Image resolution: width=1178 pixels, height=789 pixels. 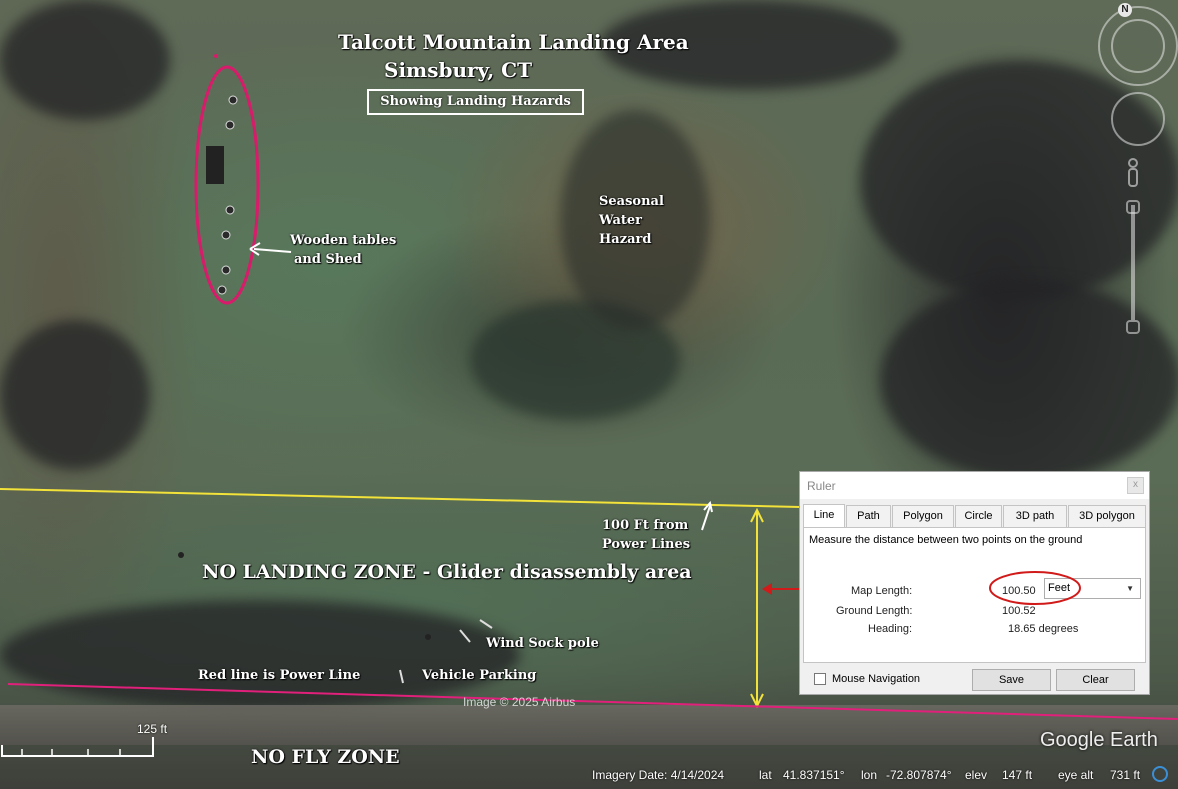 What do you see at coordinates (479, 675) in the screenshot?
I see `label-parking: Vehicle Parking` at bounding box center [479, 675].